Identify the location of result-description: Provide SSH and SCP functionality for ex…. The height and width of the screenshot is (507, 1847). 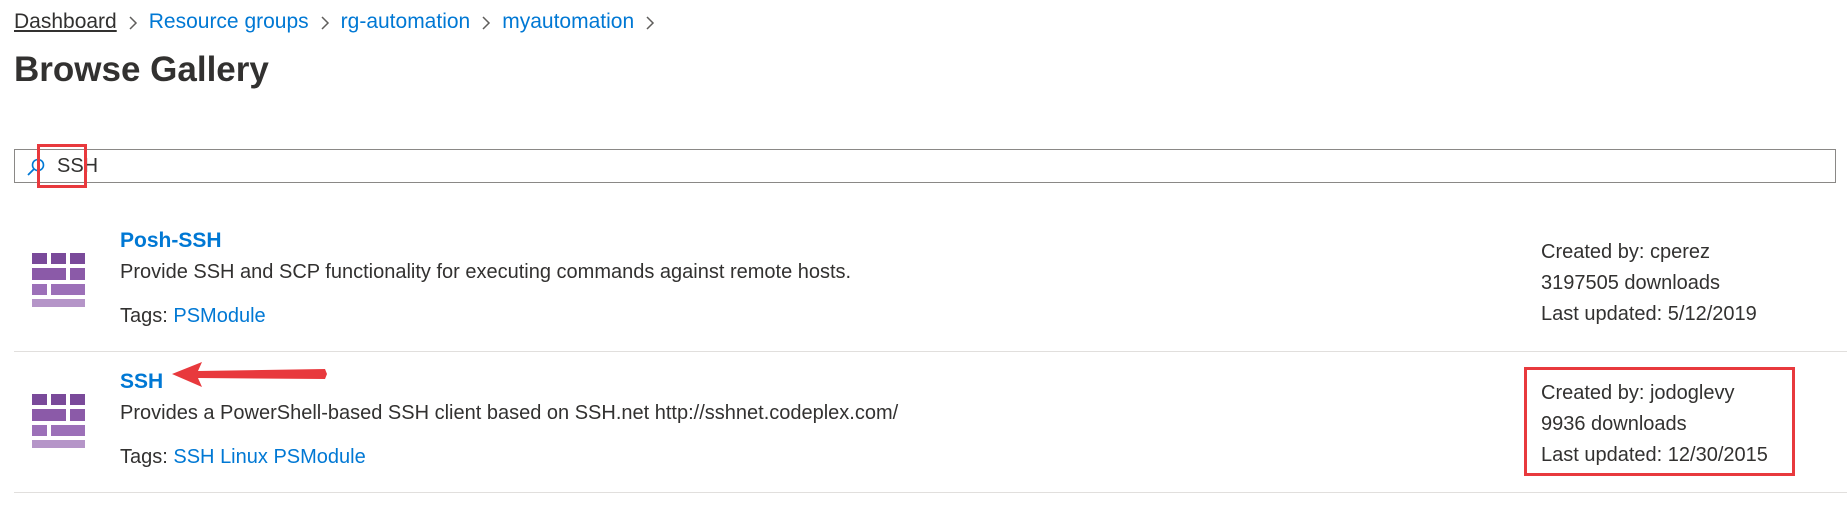
(486, 272).